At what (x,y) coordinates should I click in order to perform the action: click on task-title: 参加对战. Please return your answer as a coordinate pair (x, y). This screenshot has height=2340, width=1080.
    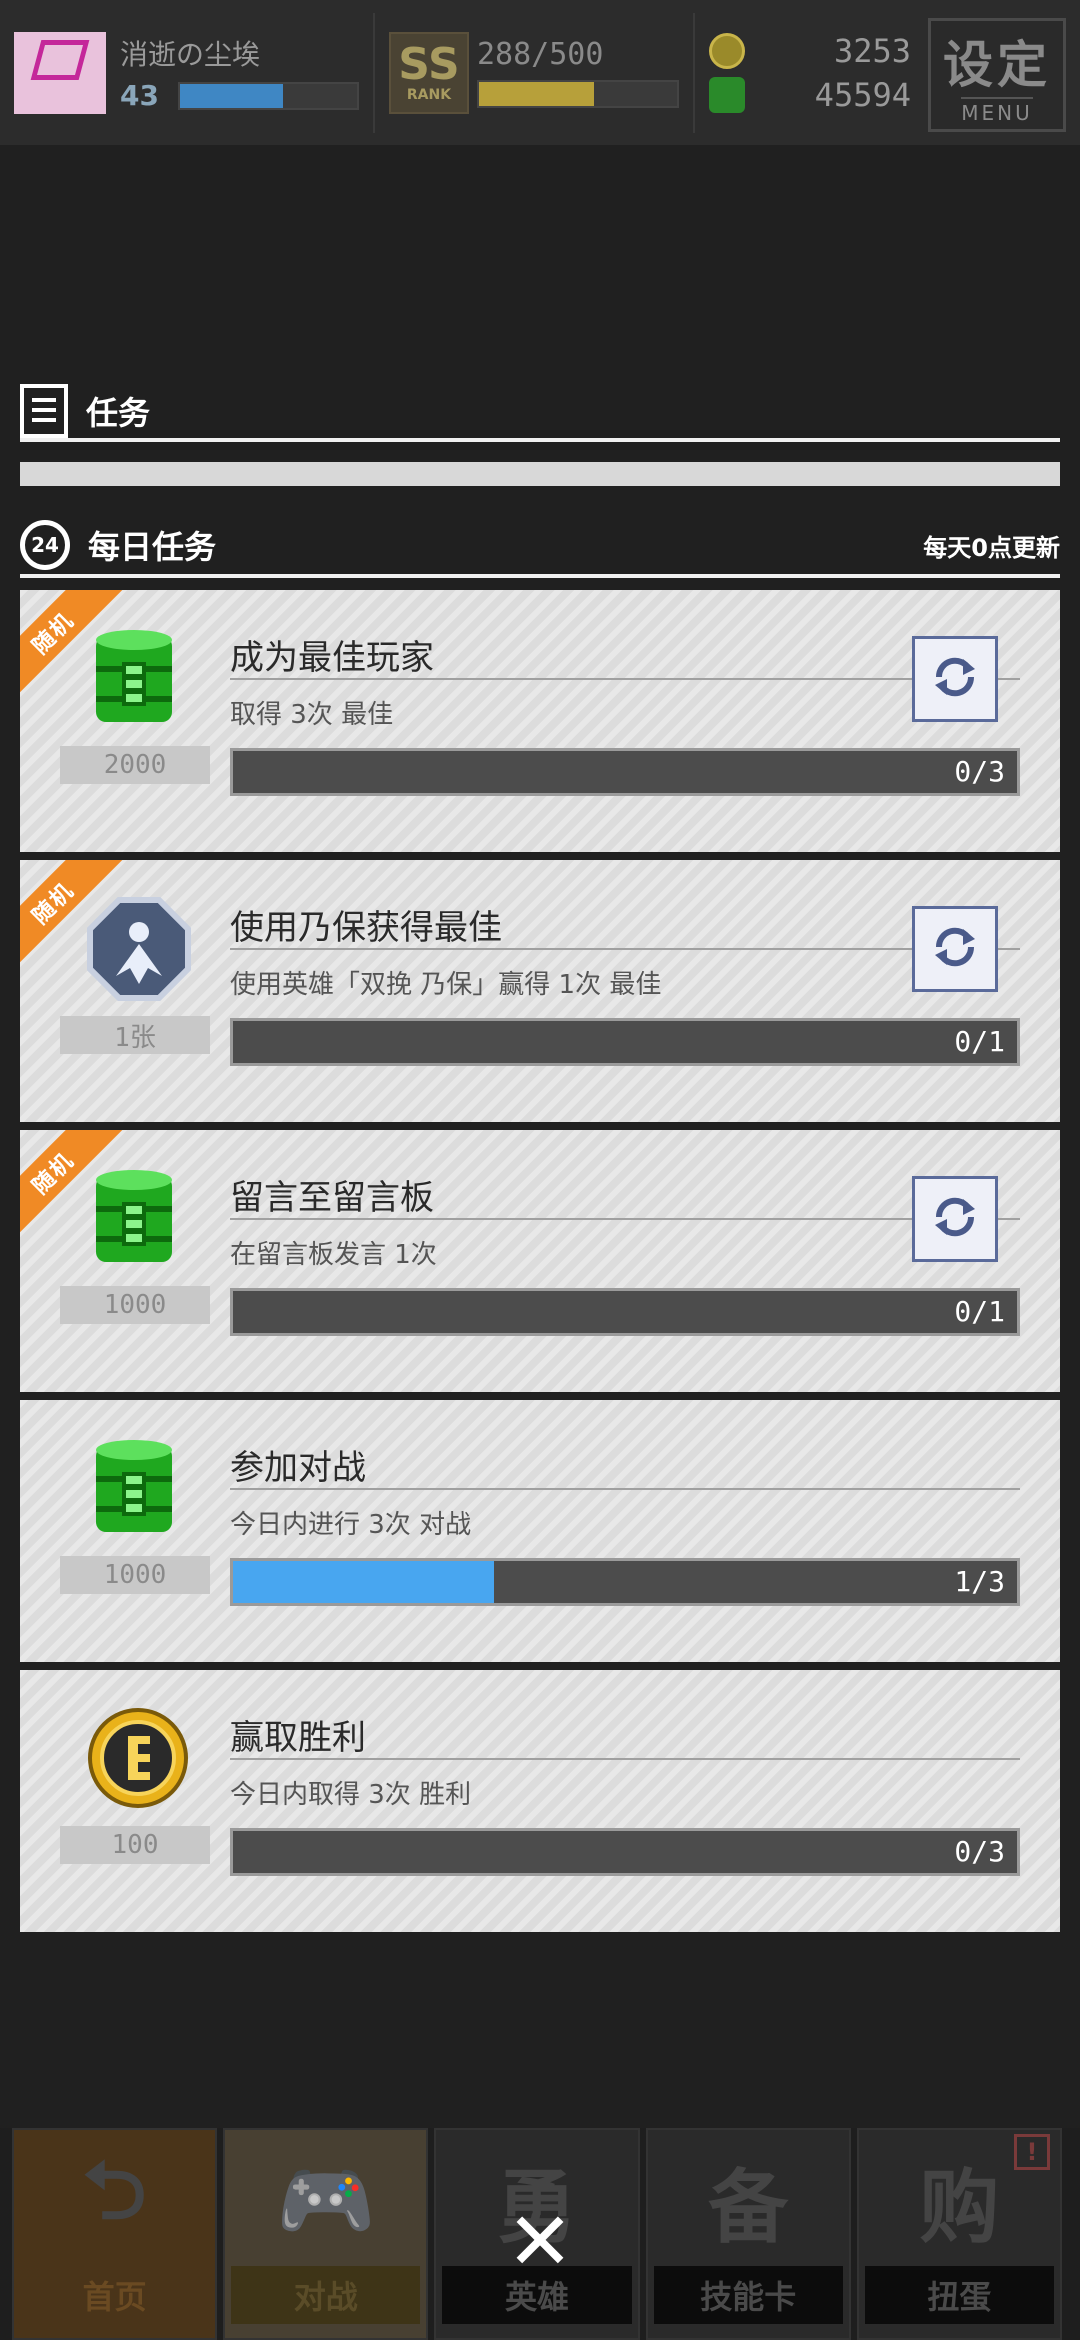
    Looking at the image, I should click on (298, 1468).